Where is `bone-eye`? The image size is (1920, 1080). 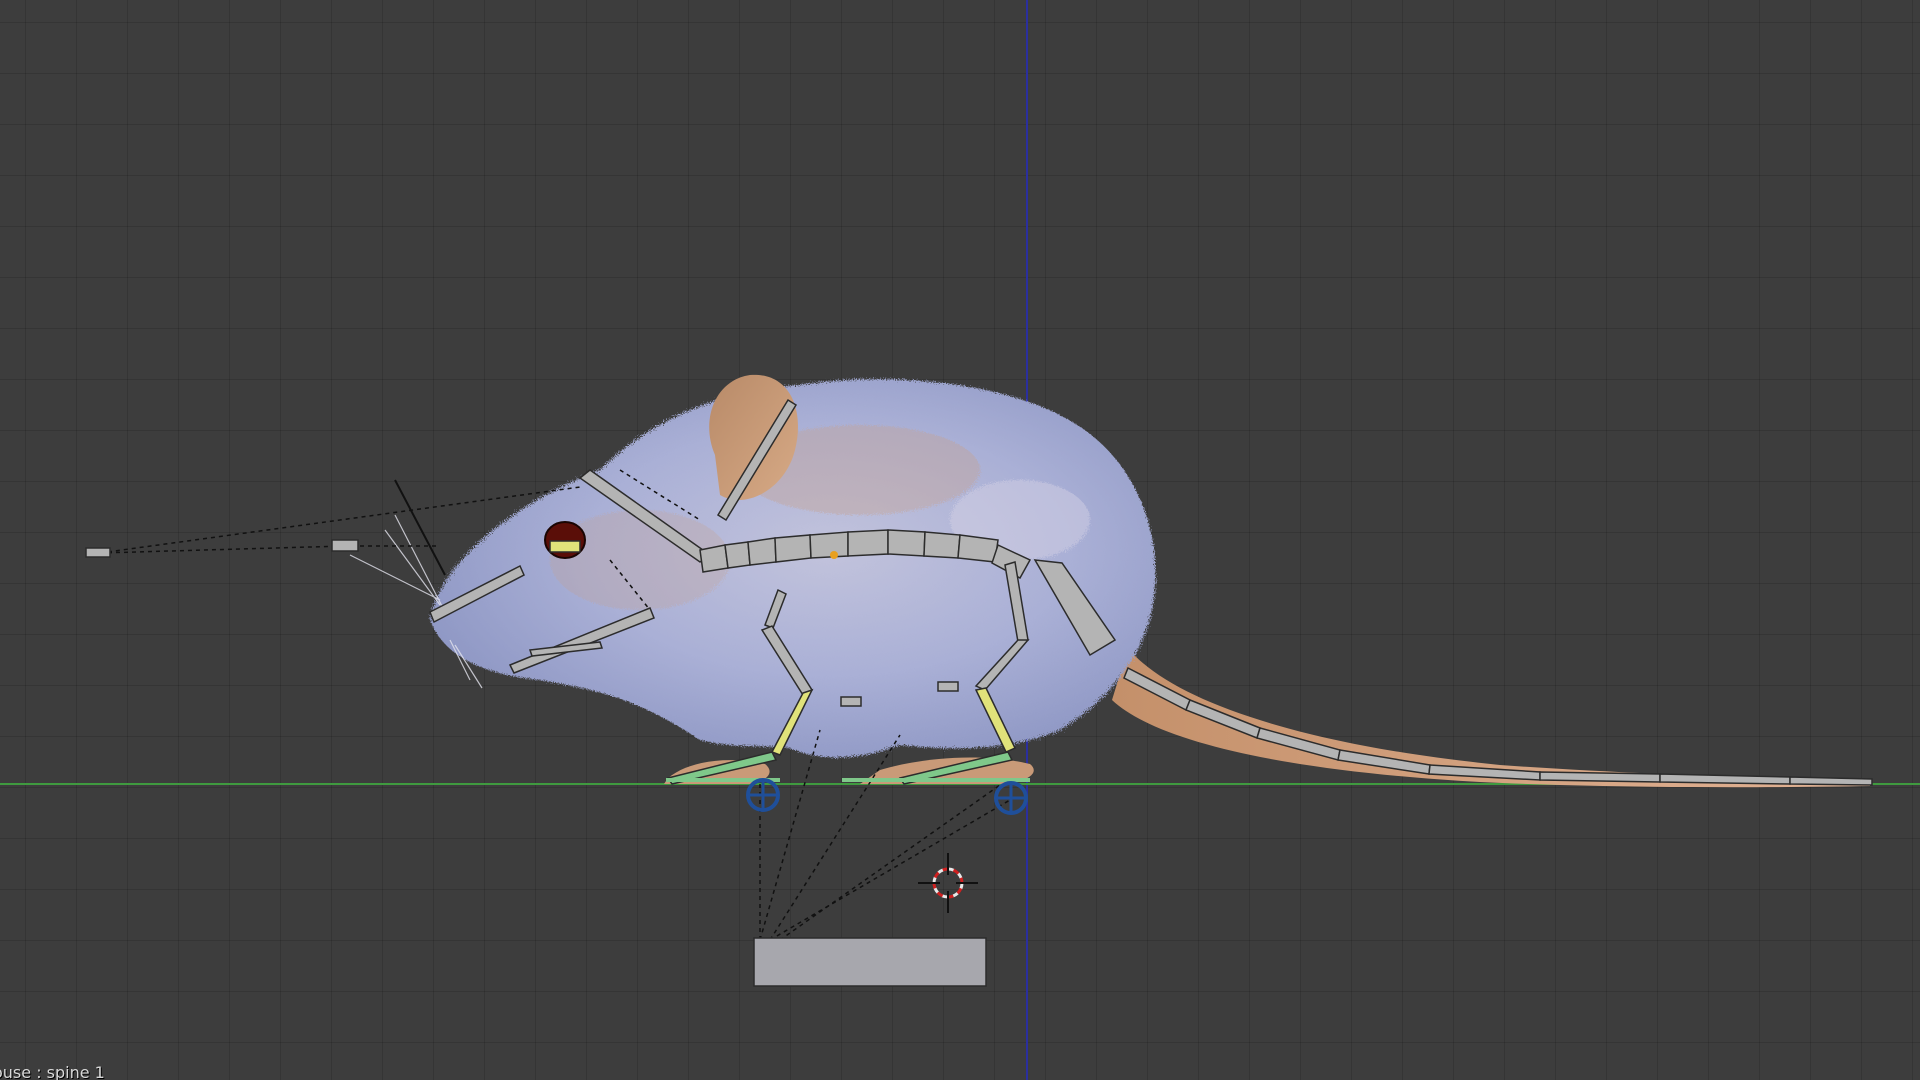
bone-eye is located at coordinates (565, 546).